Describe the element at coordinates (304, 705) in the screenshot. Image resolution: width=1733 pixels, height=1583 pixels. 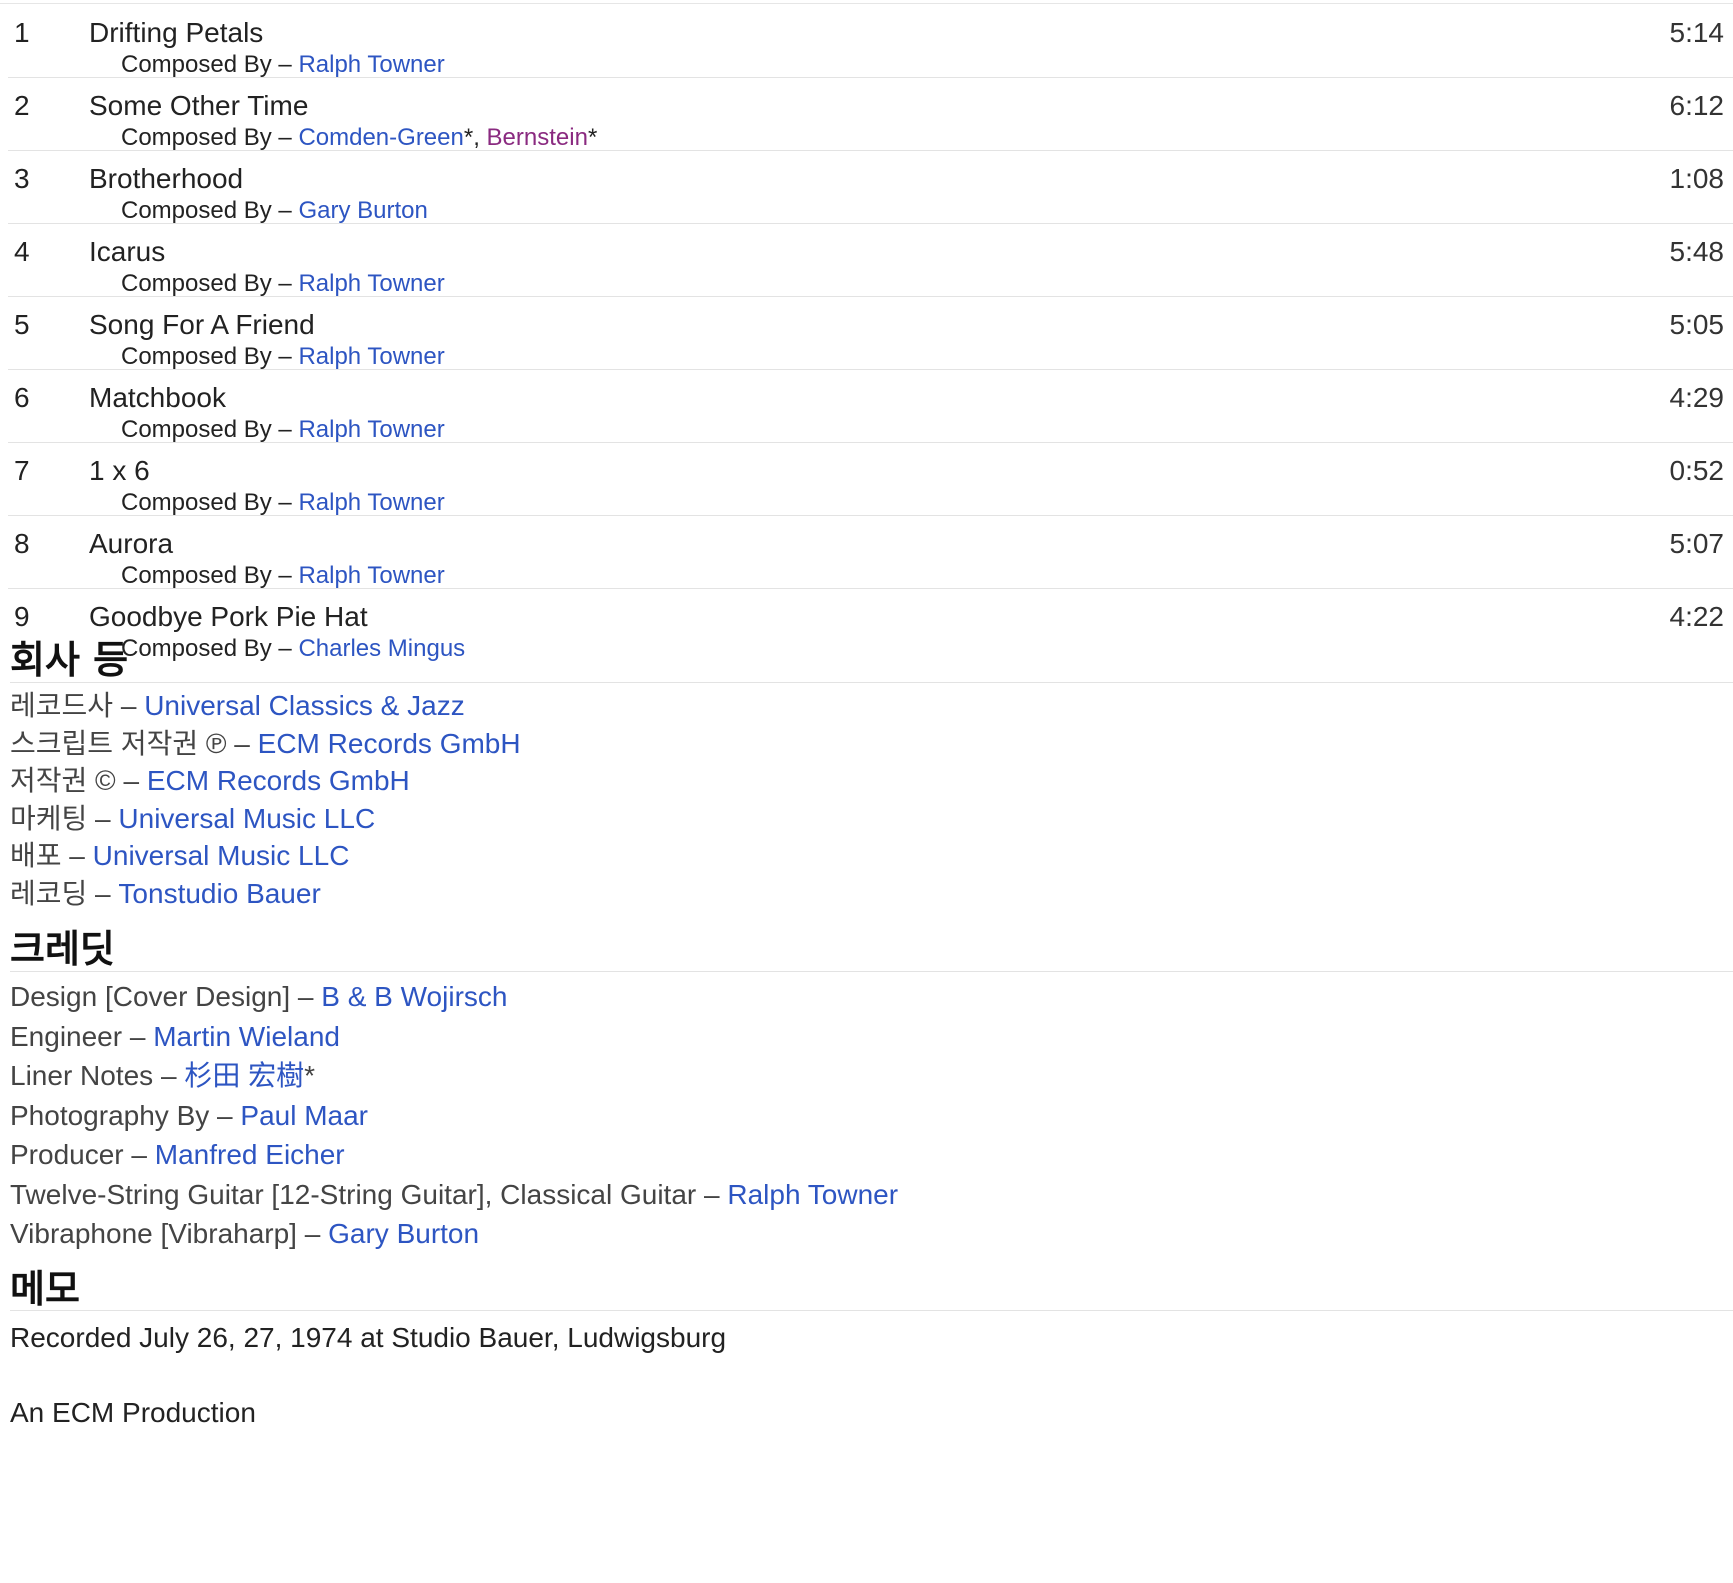
I see `company-link: Universal Classics & Jazz` at that location.